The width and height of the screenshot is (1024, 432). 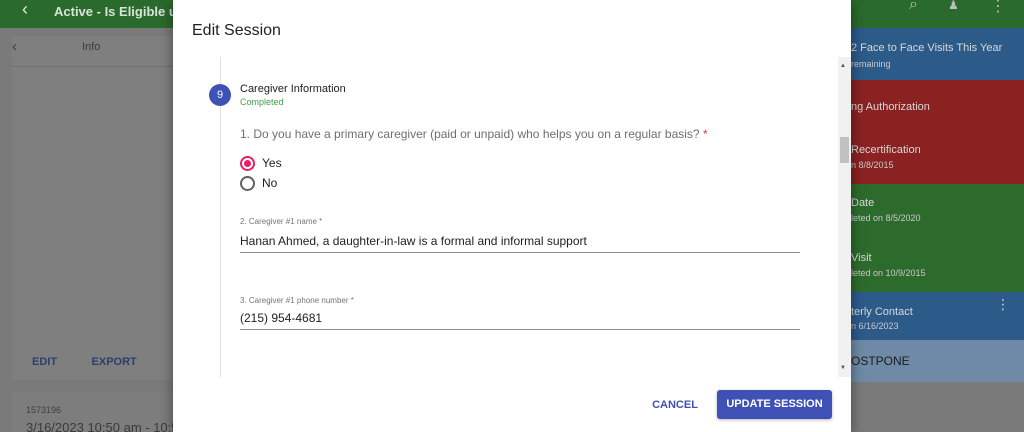 What do you see at coordinates (861, 258) in the screenshot?
I see `alert-title: Visit` at bounding box center [861, 258].